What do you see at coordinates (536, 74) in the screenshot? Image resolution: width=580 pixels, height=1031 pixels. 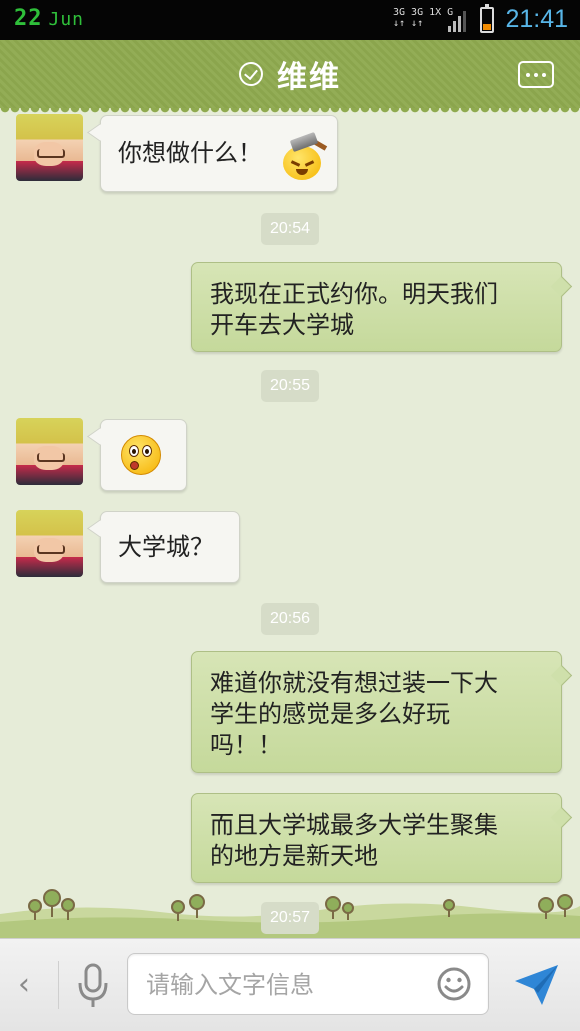 I see `more-options-button` at bounding box center [536, 74].